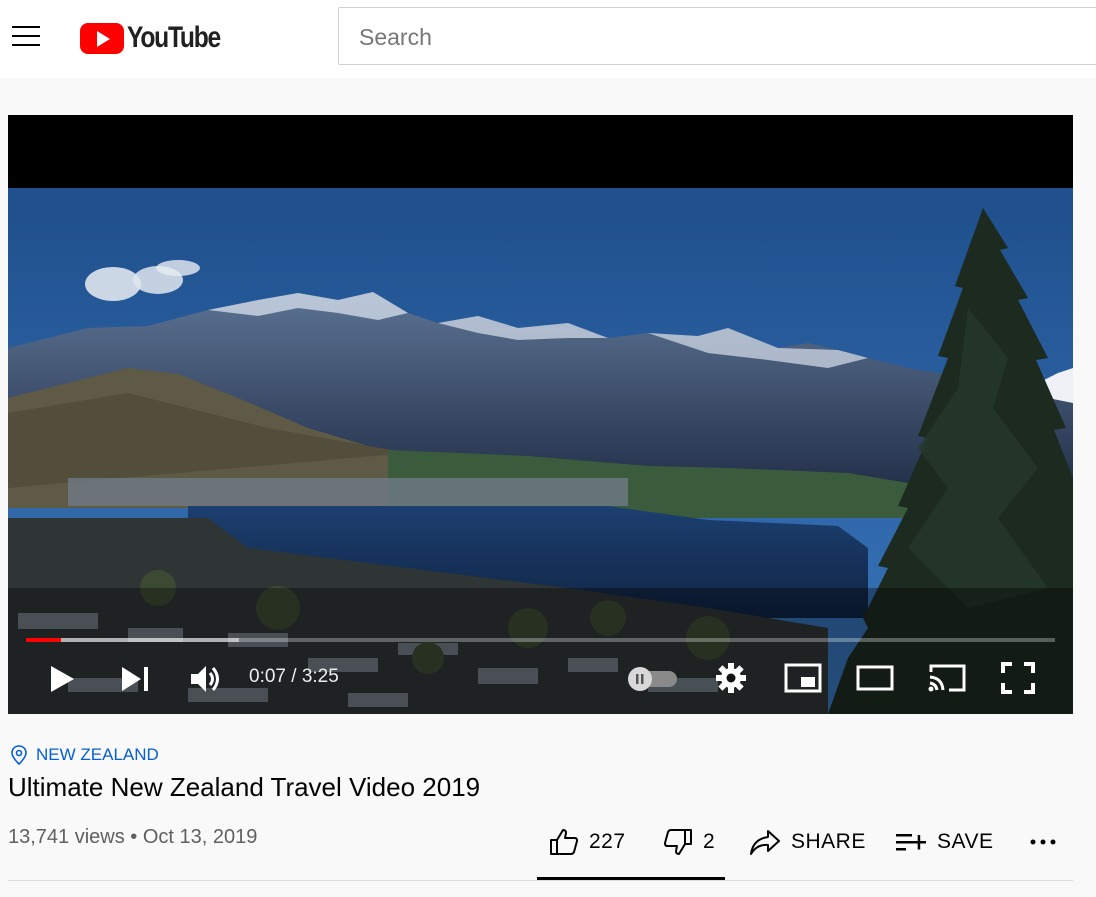 The height and width of the screenshot is (897, 1096). I want to click on volume-icon, so click(205, 679).